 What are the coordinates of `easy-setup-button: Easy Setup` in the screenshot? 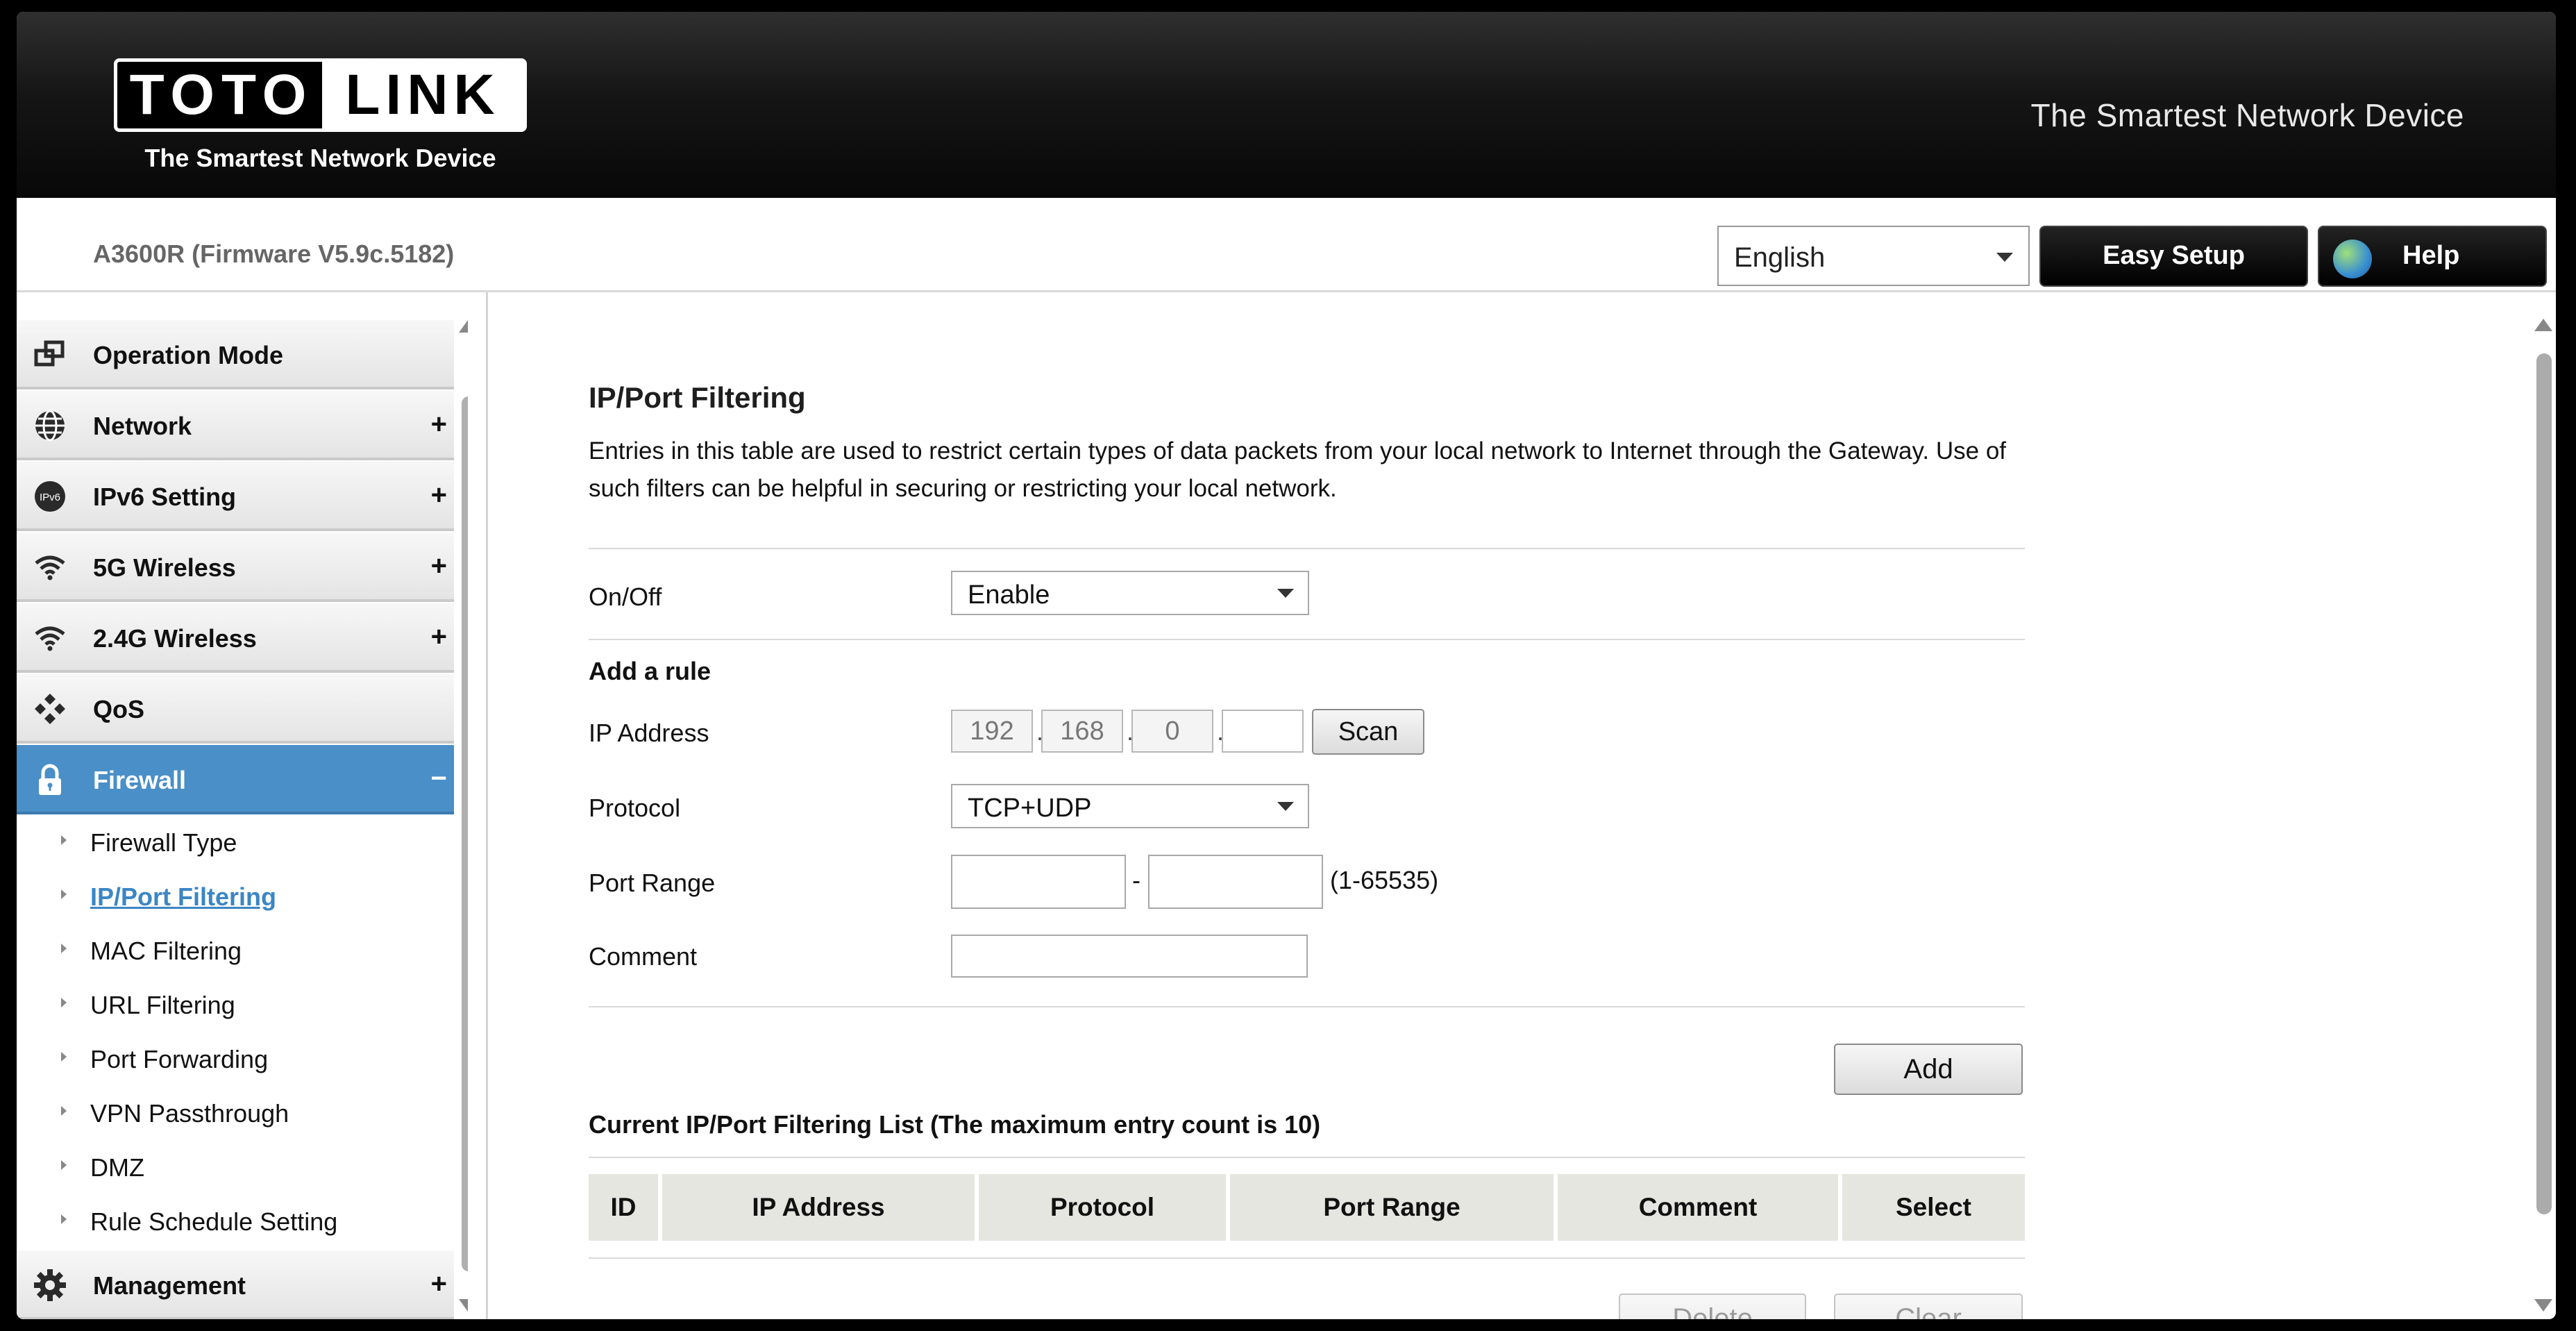 It's located at (2173, 256).